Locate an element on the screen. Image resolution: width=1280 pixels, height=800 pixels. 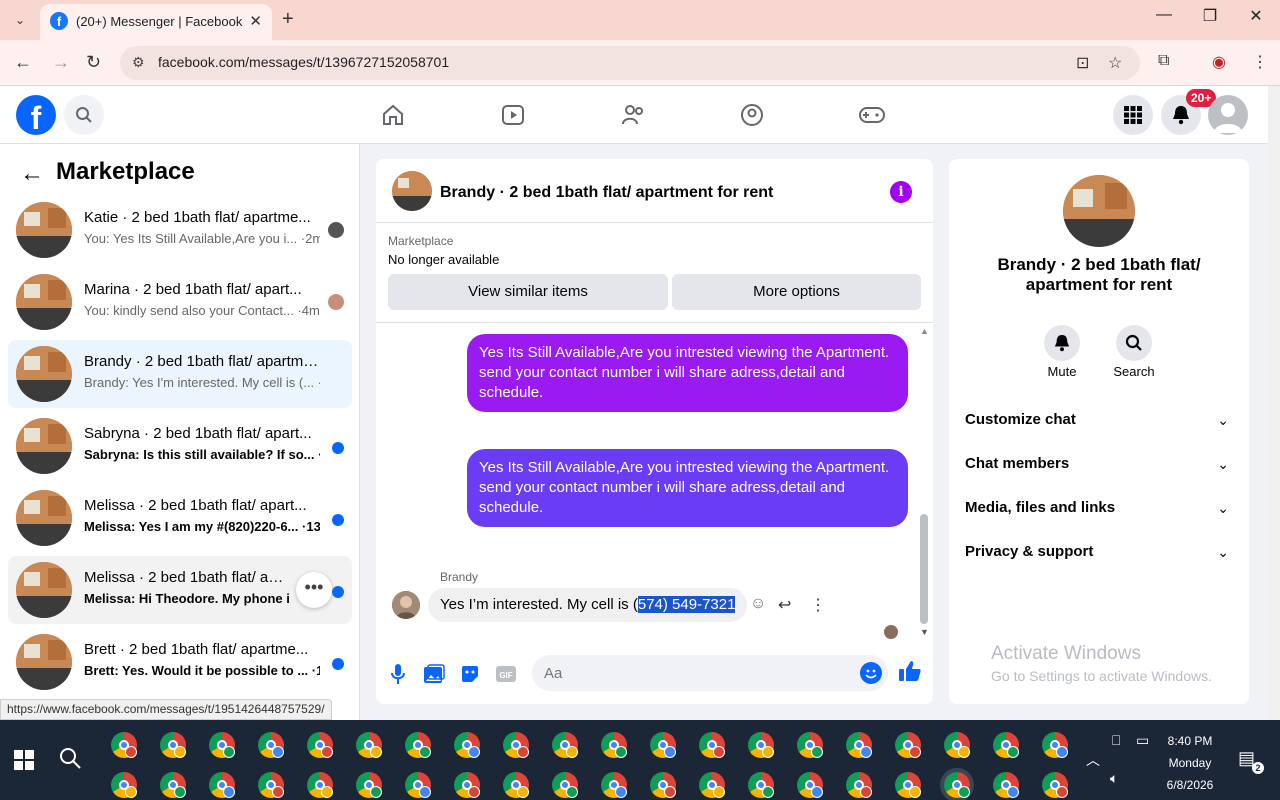
forward-icon: → is located at coordinates (61, 62).